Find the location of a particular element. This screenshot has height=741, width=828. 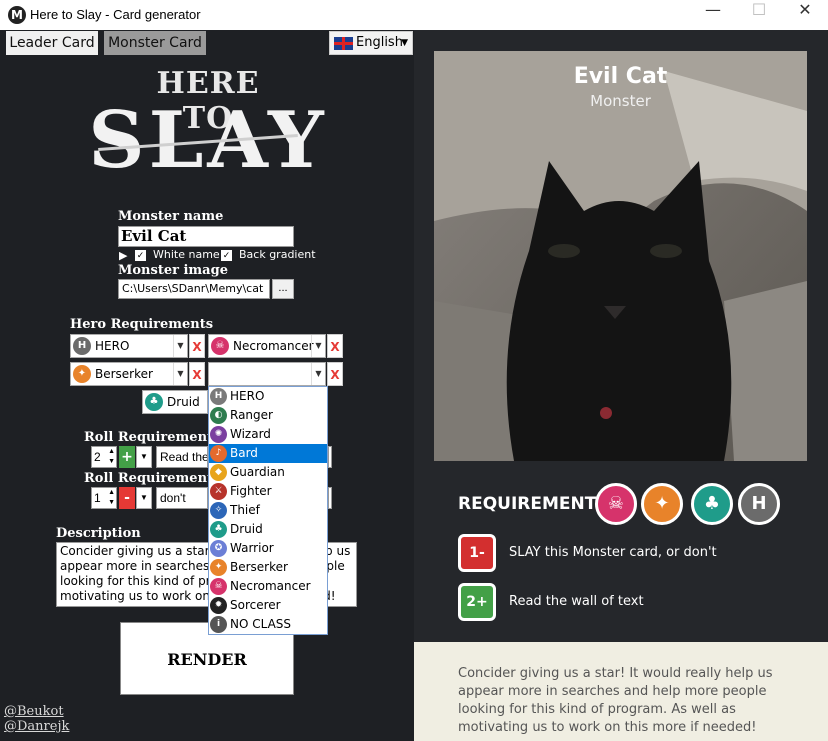

dropdown-item-label: Bard is located at coordinates (244, 453).